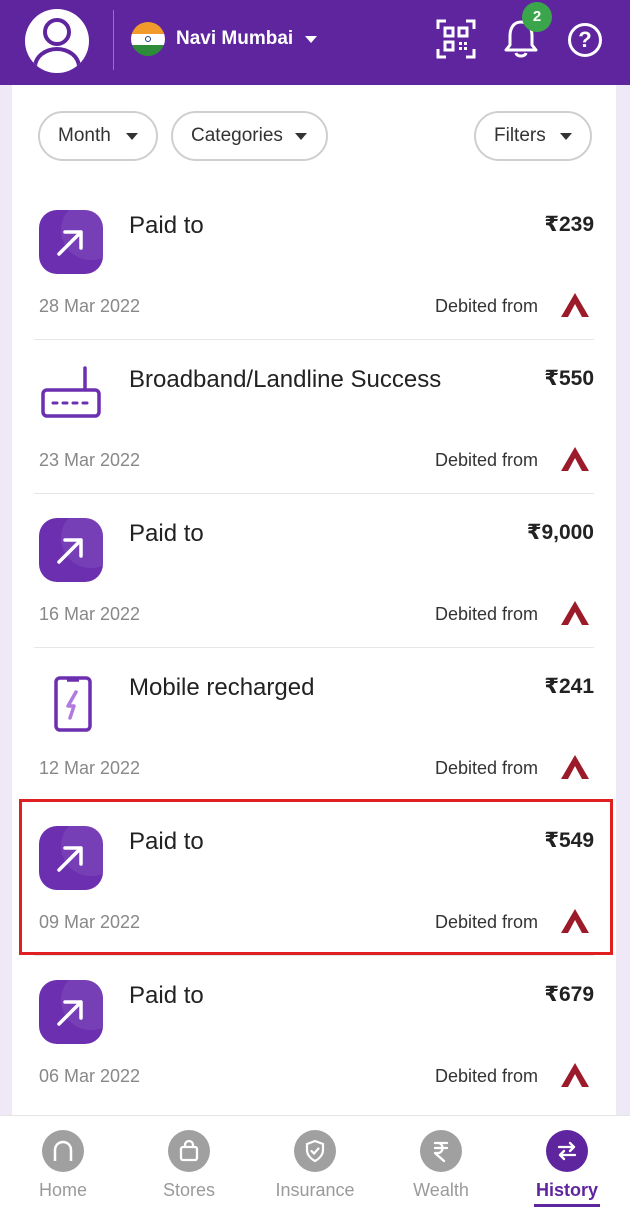  What do you see at coordinates (560, 532) in the screenshot?
I see `transaction-amount: ₹9,000` at bounding box center [560, 532].